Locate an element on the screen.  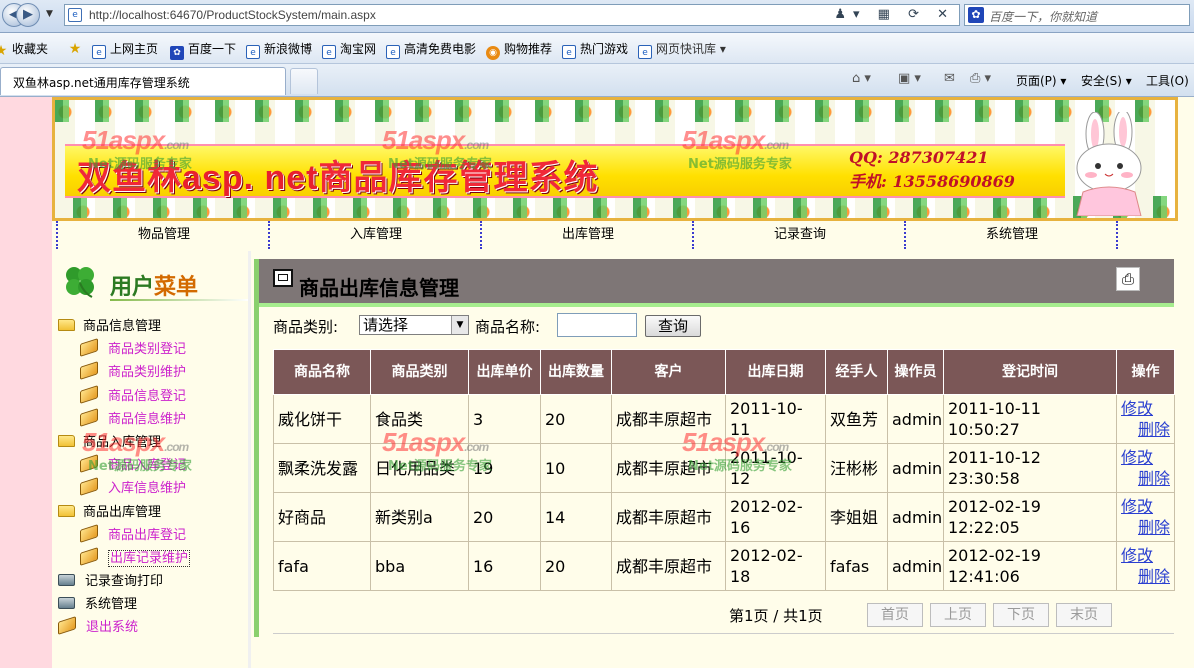
cell-price: 19 is located at coordinates (504, 468).